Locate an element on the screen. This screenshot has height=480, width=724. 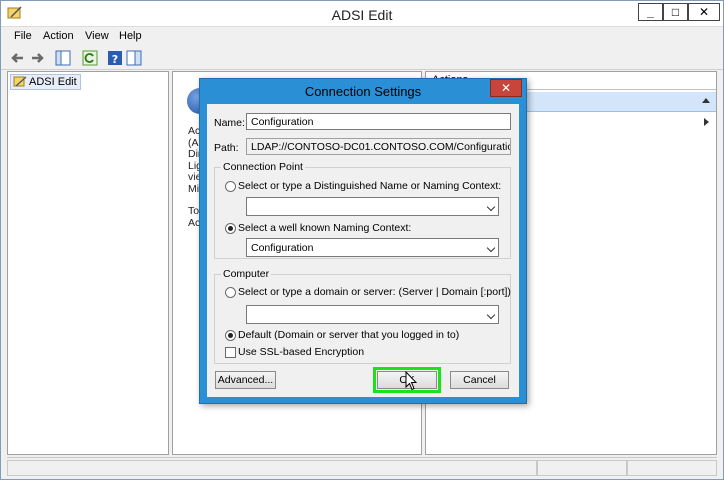
combo-value: Configuration is located at coordinates (282, 248).